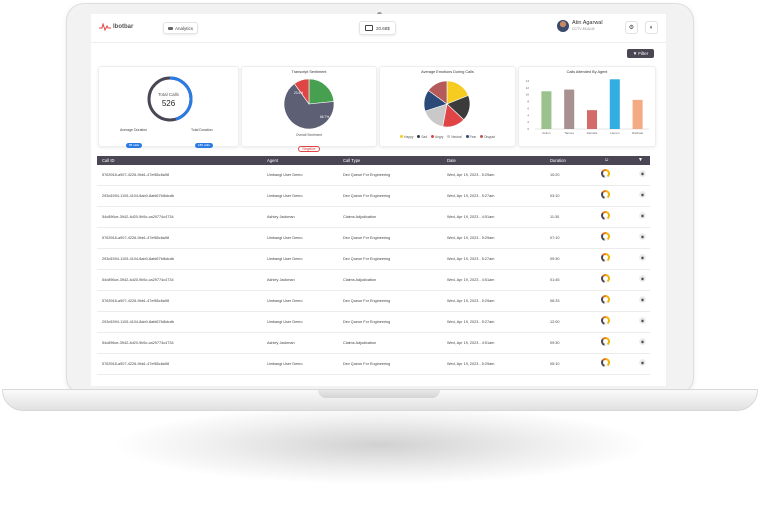  I want to click on call-id-cell: 293d1594-1105-4104-8ab0-8afd67fd6dcdb, so click(138, 259).